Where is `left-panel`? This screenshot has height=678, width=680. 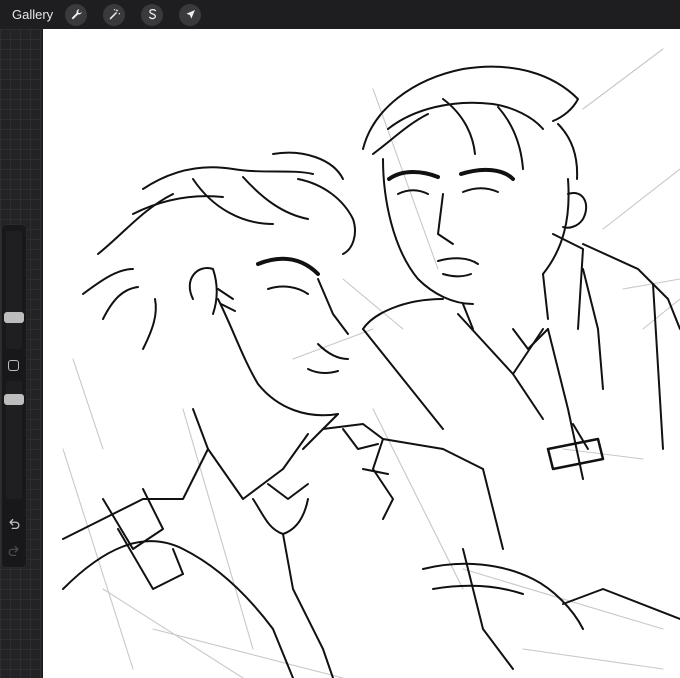
left-panel is located at coordinates (21, 353).